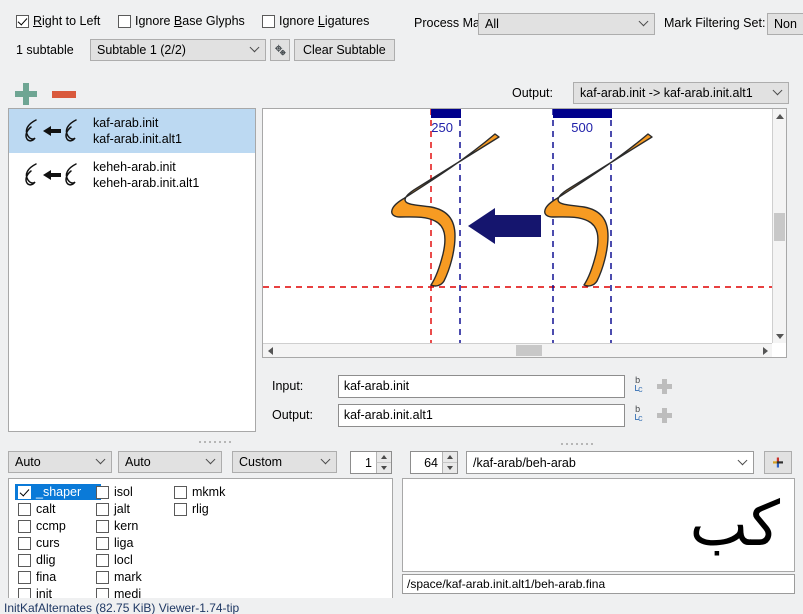 The image size is (803, 614). I want to click on right-to-left-checkbox-box, so click(22, 21).